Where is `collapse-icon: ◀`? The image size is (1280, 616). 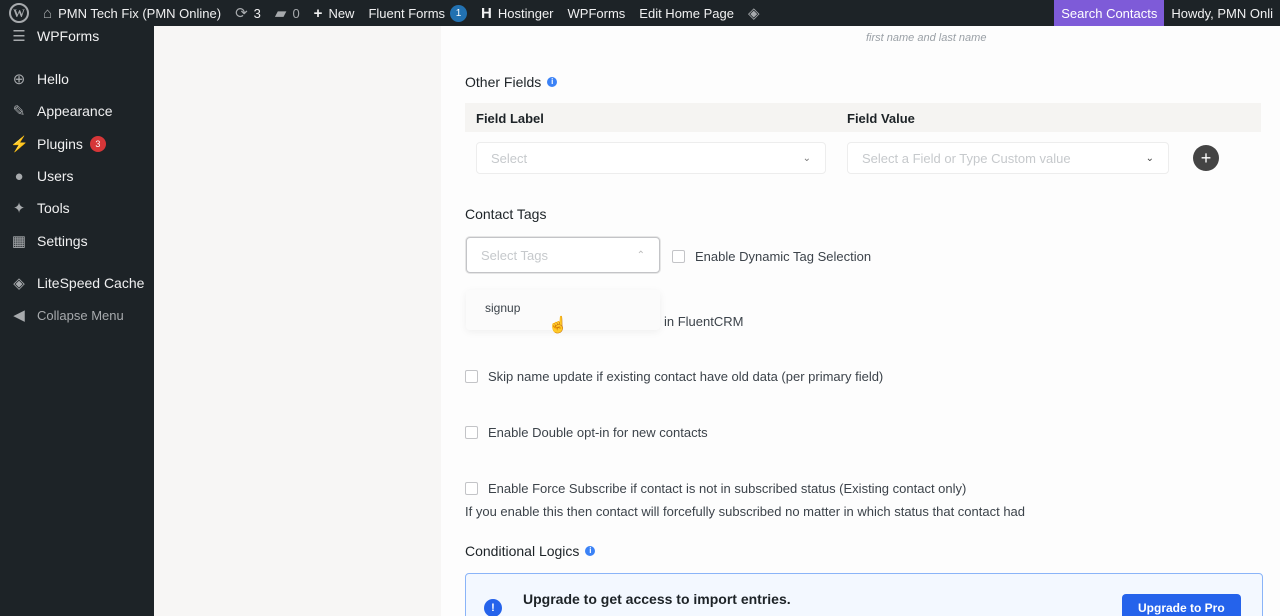 collapse-icon: ◀ is located at coordinates (19, 315).